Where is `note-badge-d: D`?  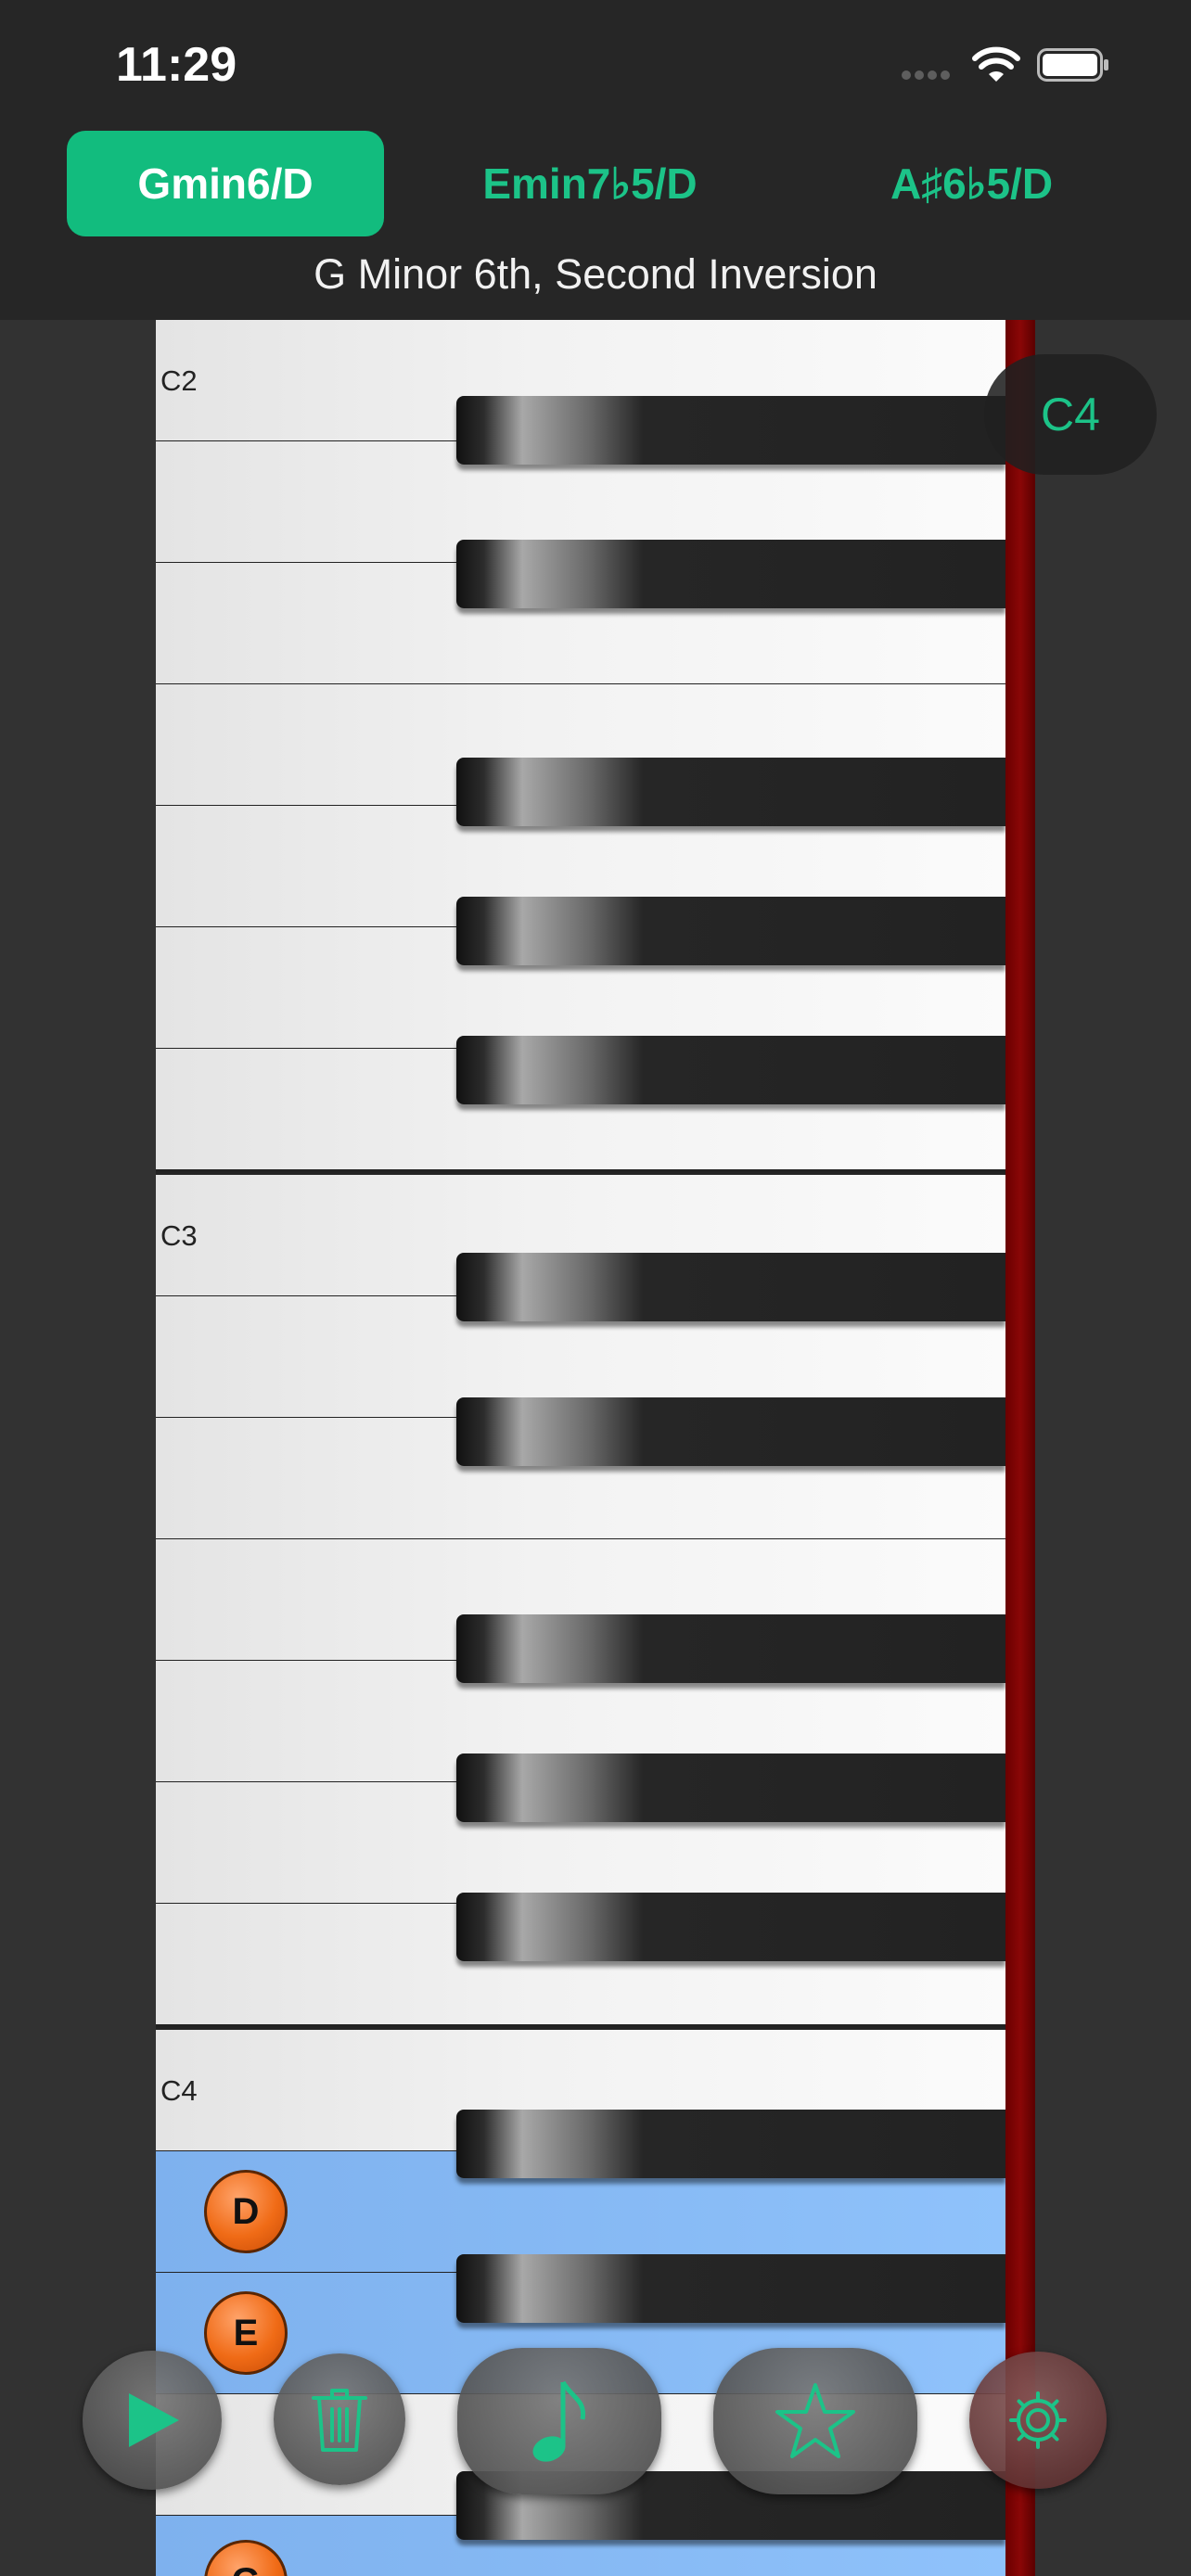
note-badge-d: D is located at coordinates (246, 2211).